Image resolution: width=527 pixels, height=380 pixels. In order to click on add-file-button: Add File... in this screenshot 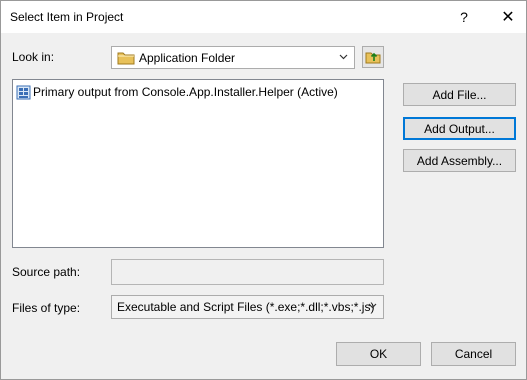, I will do `click(459, 94)`.